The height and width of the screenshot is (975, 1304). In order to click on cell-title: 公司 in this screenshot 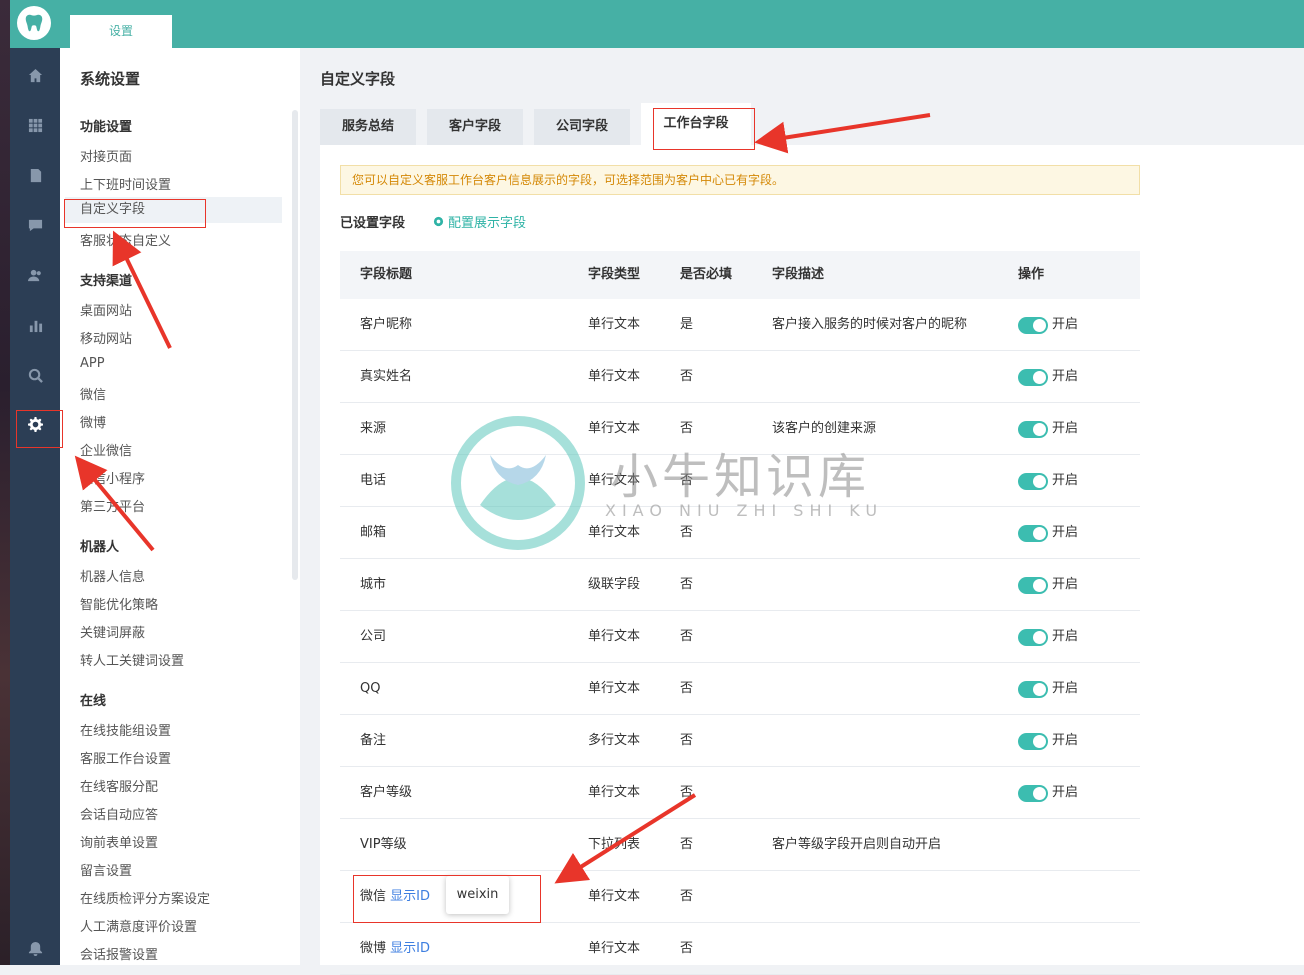, I will do `click(373, 637)`.